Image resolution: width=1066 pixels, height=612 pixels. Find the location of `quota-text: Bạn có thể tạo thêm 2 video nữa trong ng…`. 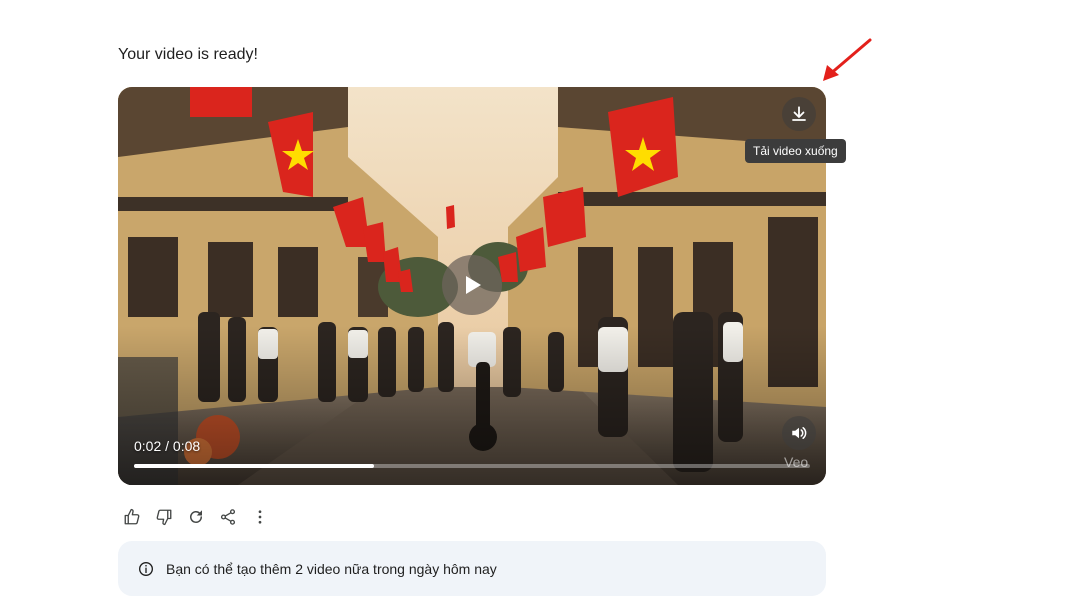

quota-text: Bạn có thể tạo thêm 2 video nữa trong ng… is located at coordinates (331, 568).